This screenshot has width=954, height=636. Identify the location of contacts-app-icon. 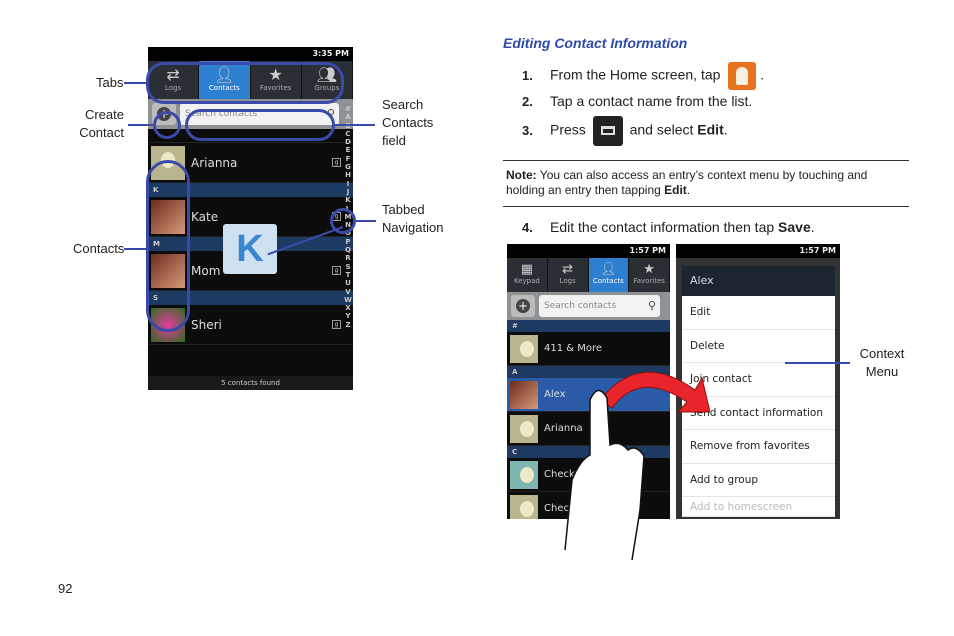
(742, 76).